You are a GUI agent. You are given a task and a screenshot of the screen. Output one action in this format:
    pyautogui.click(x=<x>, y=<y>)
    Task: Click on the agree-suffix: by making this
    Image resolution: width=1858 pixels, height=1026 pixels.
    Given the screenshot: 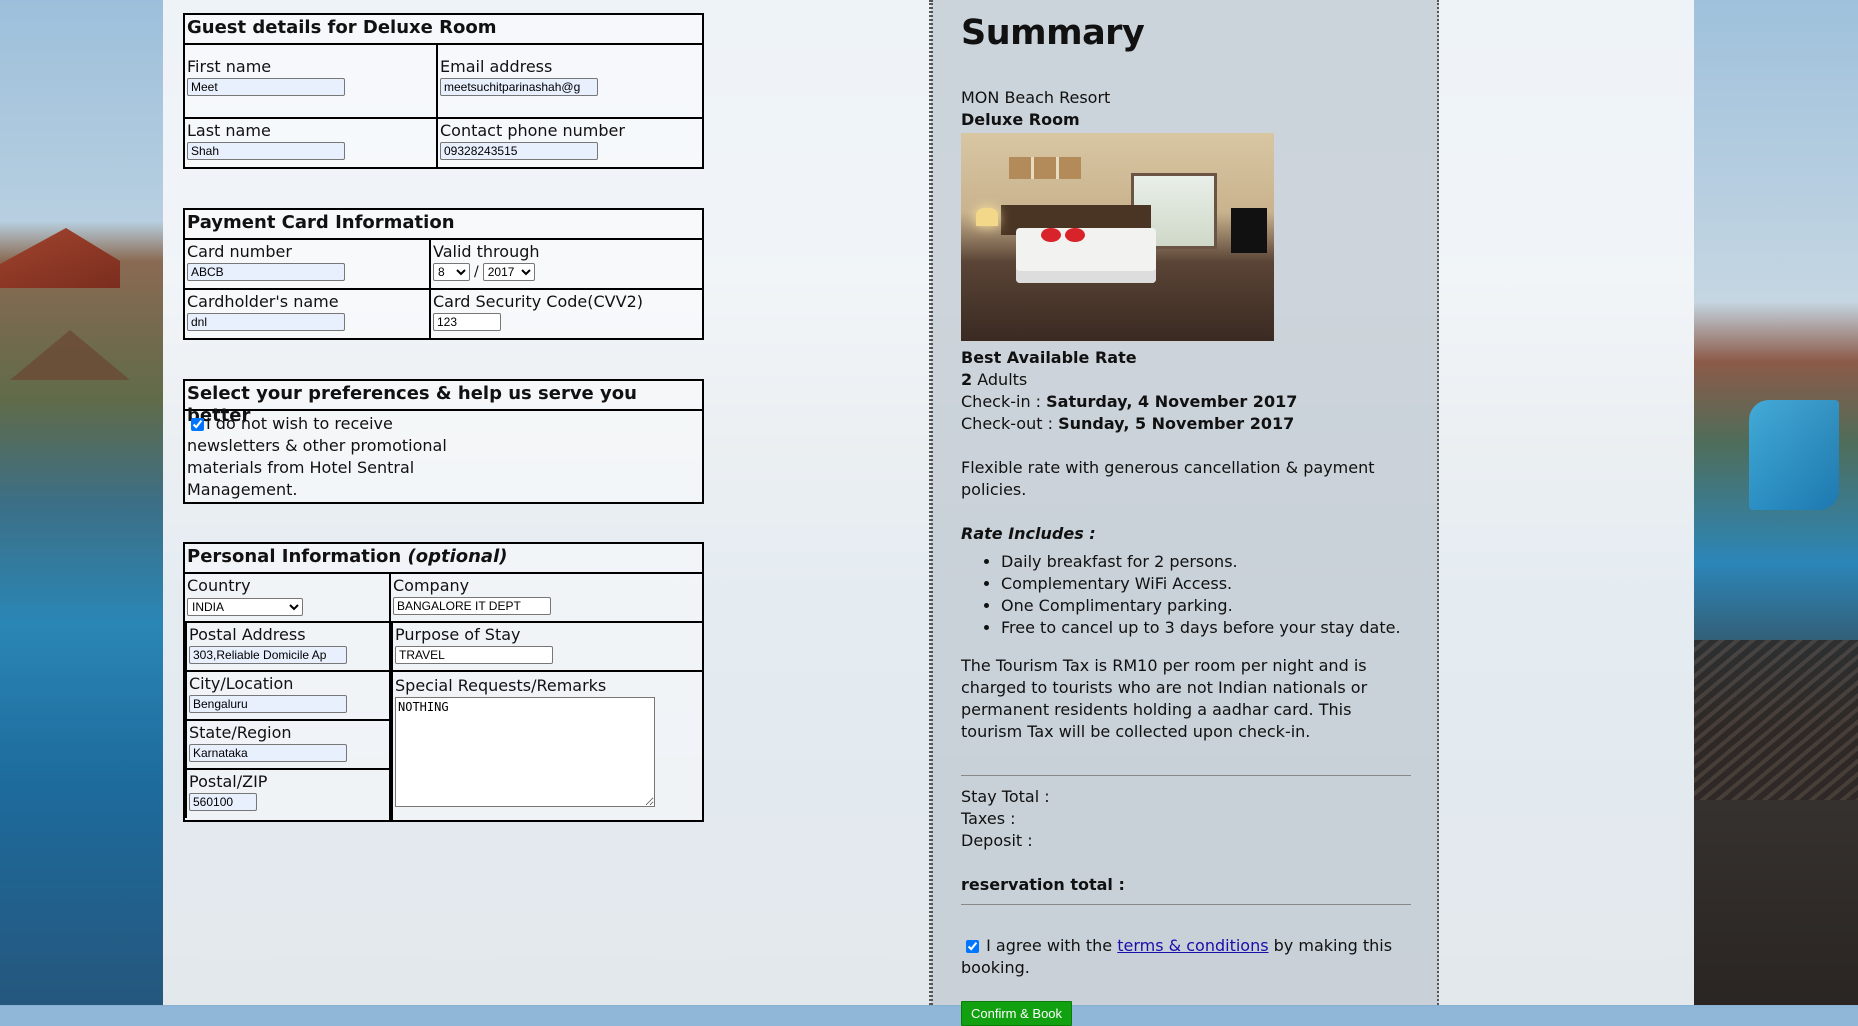 What is the action you would take?
    pyautogui.click(x=1333, y=945)
    